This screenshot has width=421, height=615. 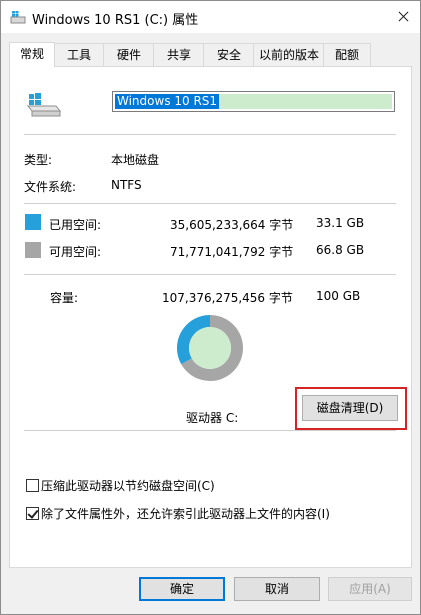 I want to click on used-space-size: 33.1 GB, so click(x=340, y=223).